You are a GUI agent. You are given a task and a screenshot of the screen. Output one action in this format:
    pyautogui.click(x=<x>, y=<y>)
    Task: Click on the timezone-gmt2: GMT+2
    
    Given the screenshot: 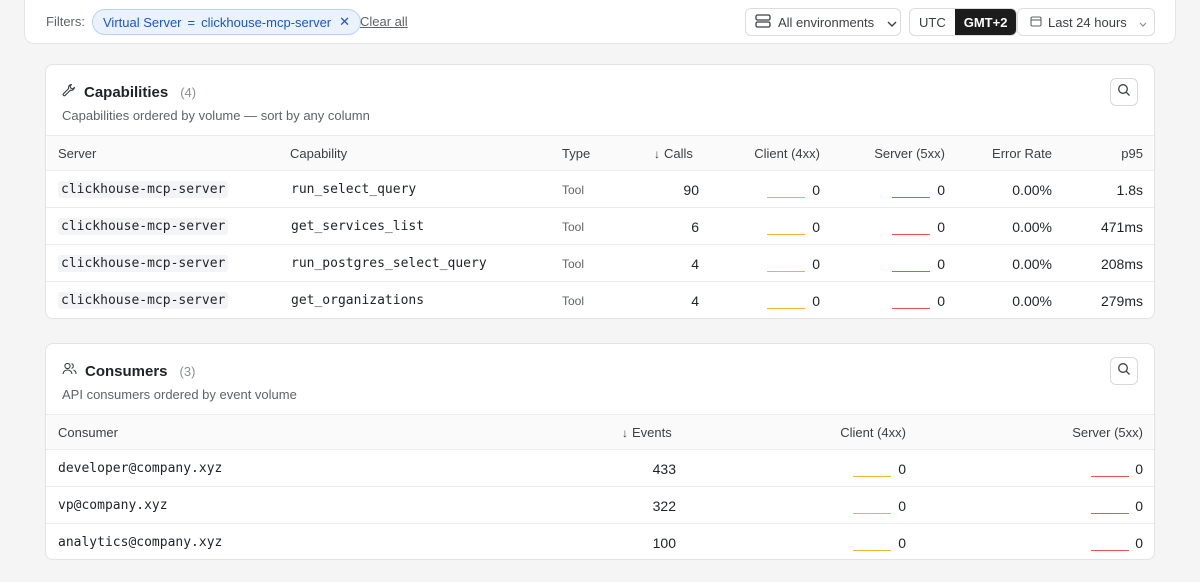 What is the action you would take?
    pyautogui.click(x=985, y=22)
    